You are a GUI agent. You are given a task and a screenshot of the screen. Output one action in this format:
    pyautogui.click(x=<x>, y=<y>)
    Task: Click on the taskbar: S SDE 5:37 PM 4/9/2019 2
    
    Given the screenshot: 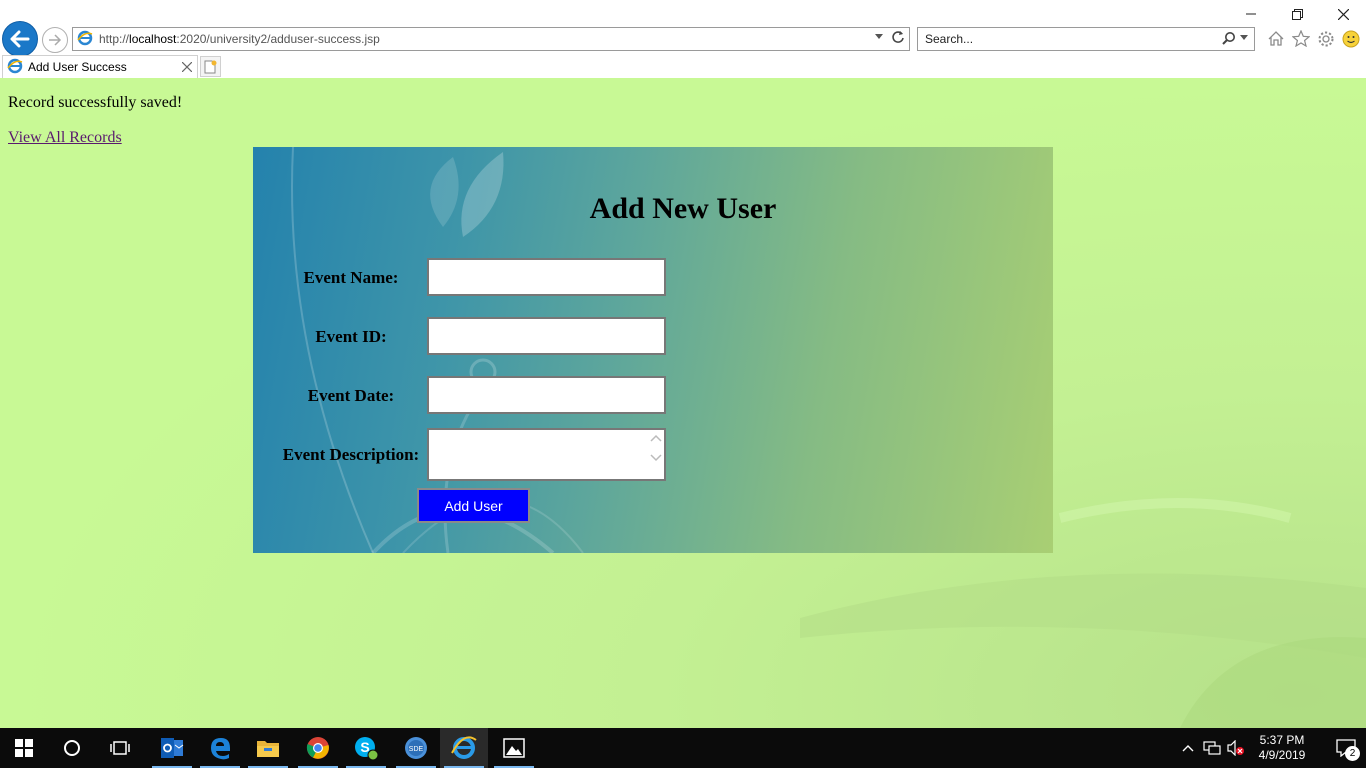 What is the action you would take?
    pyautogui.click(x=683, y=748)
    